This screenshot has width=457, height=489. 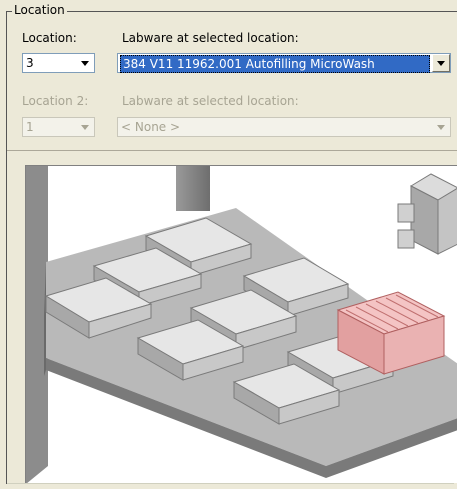 I want to click on labware-value: 384 V11 11962.001 Autofilling MicroWash, so click(x=275, y=64).